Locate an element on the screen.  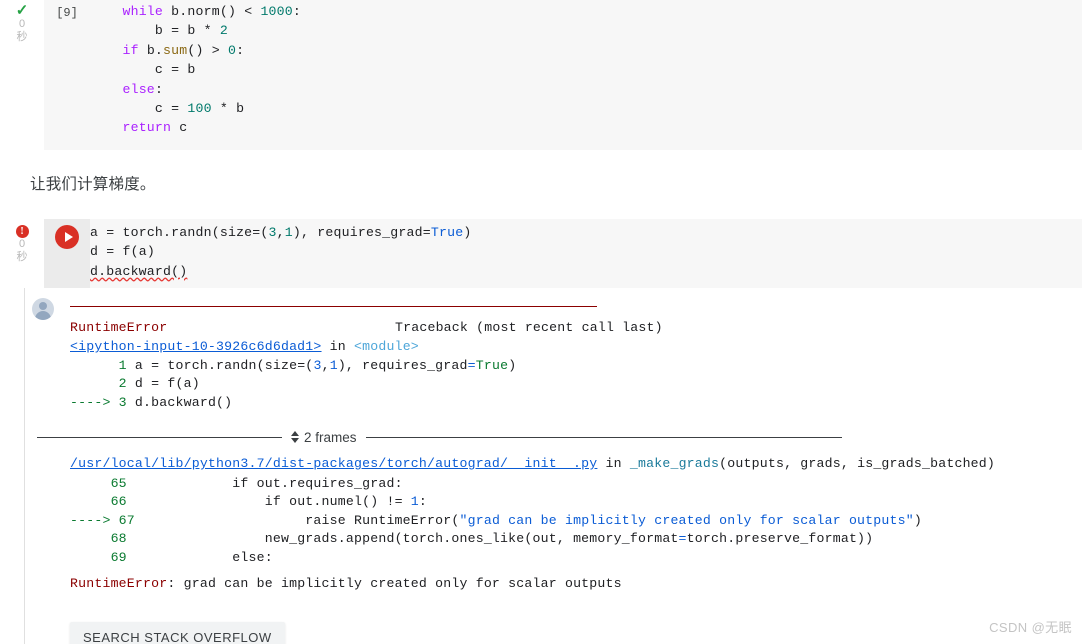
cell-1-timing-value: 0 is located at coordinates (22, 24).